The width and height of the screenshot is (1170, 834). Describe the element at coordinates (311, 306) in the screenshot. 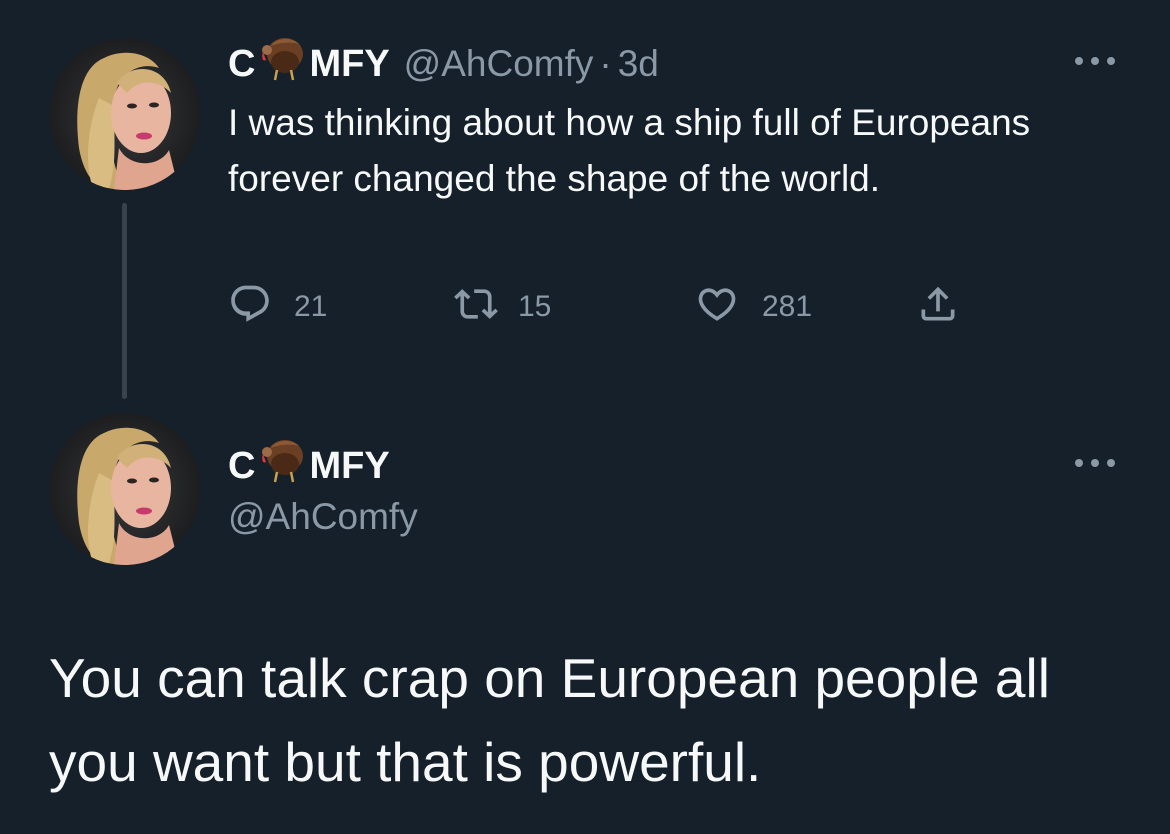

I see `reply-count: 21` at that location.